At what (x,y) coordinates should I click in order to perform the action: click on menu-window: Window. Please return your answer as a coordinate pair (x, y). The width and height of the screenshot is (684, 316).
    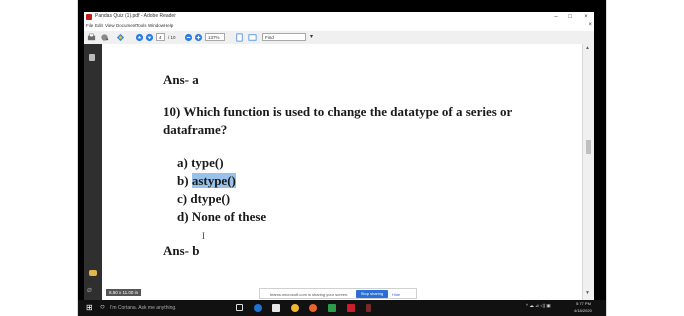
    Looking at the image, I should click on (156, 25).